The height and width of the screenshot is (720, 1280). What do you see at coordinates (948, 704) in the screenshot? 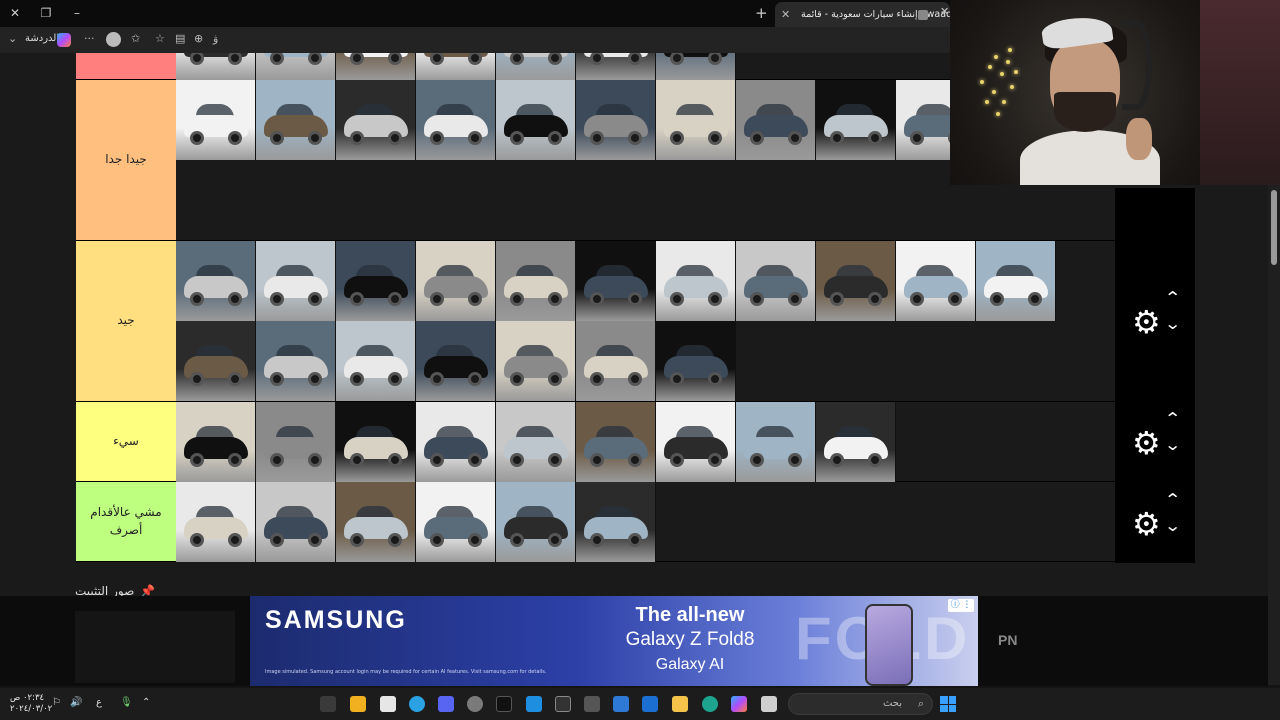
I see `start-icon` at bounding box center [948, 704].